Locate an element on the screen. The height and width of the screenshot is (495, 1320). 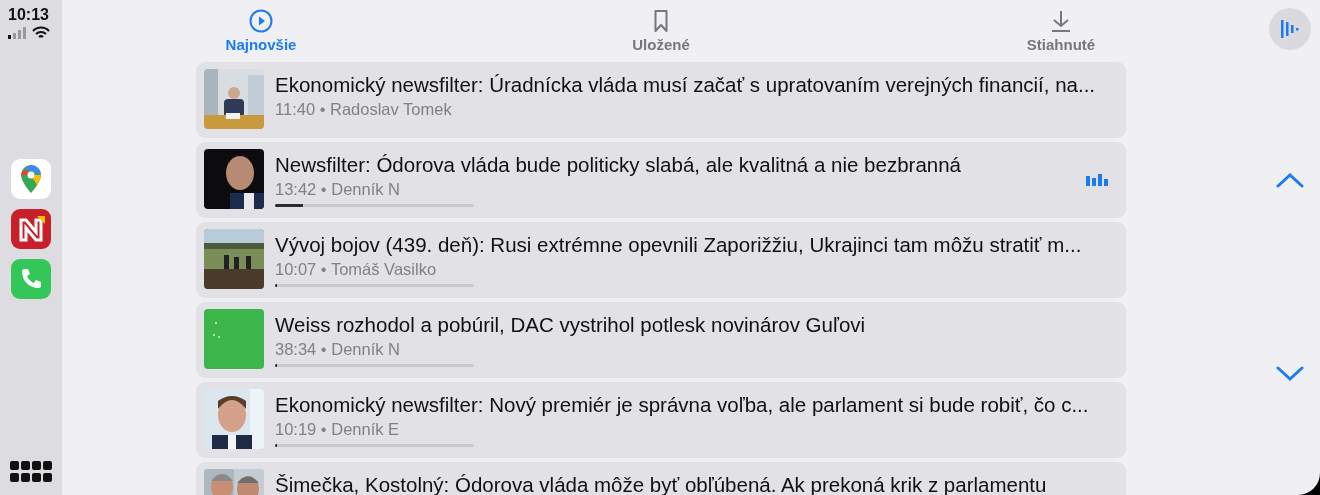
tab: Najnovšie is located at coordinates (261, 31).